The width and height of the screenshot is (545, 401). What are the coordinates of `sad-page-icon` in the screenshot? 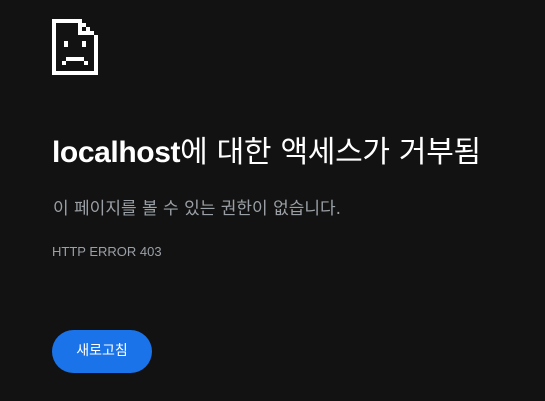 It's located at (75, 47).